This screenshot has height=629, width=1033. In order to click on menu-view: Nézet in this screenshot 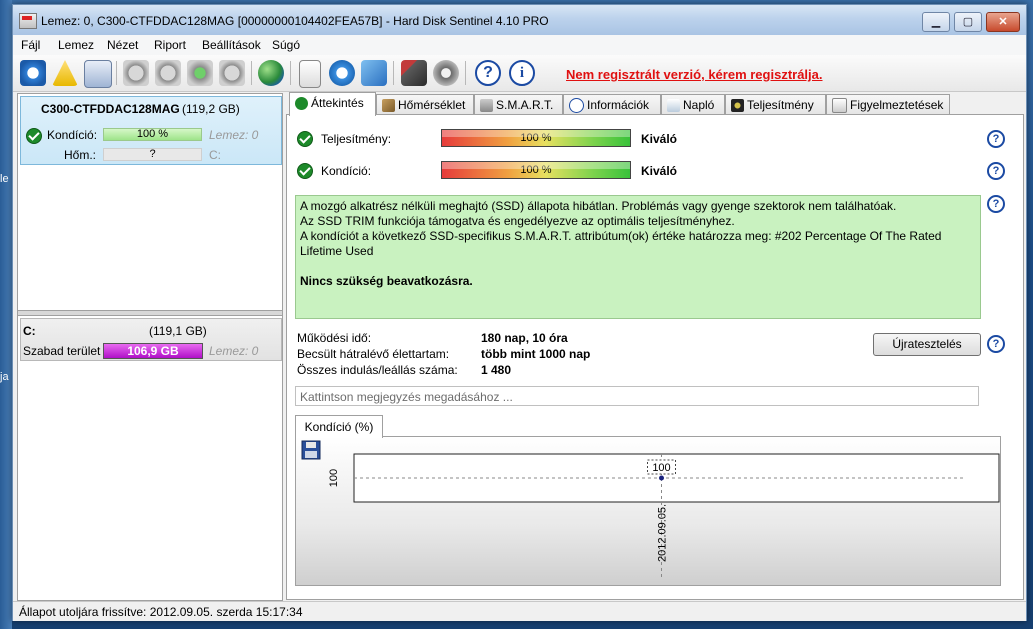, I will do `click(122, 45)`.